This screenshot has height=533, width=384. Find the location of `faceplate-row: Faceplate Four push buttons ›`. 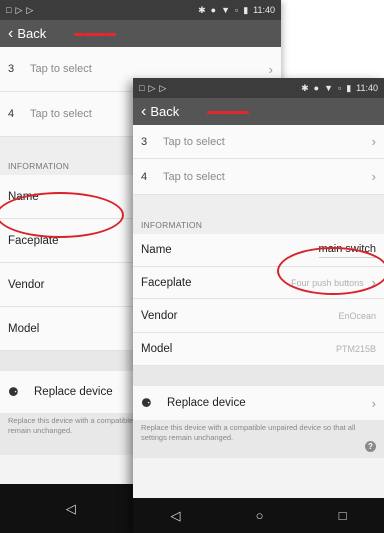

faceplate-row: Faceplate Four push buttons › is located at coordinates (258, 283).